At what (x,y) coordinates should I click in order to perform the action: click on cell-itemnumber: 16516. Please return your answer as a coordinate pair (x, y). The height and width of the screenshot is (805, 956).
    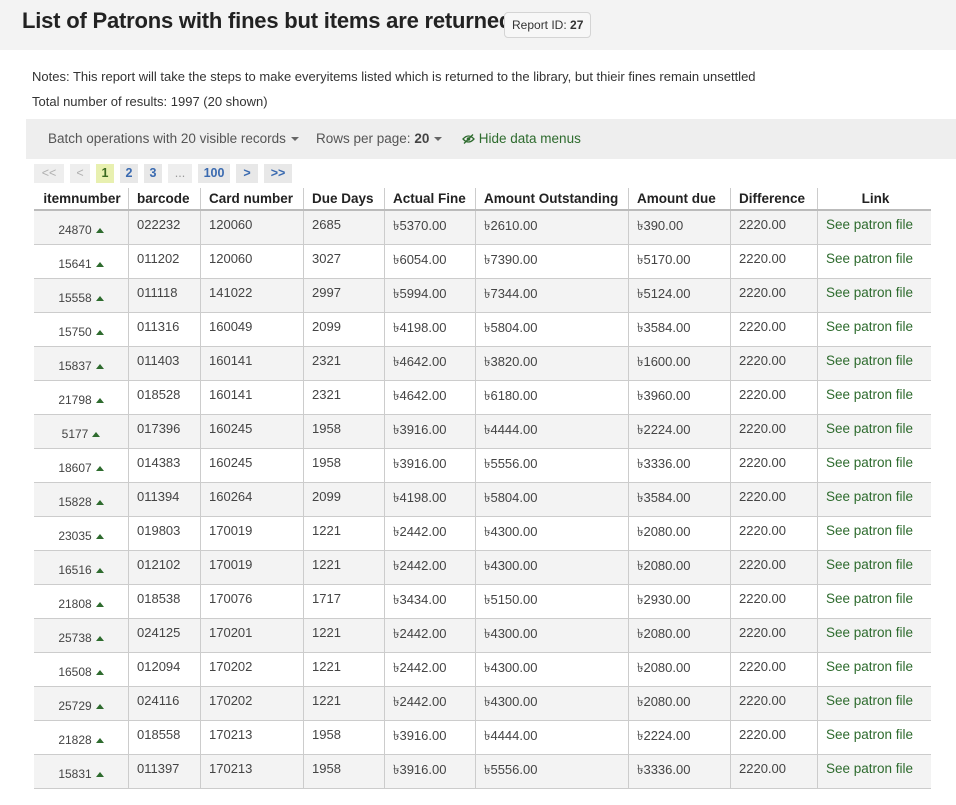
    Looking at the image, I should click on (81, 567).